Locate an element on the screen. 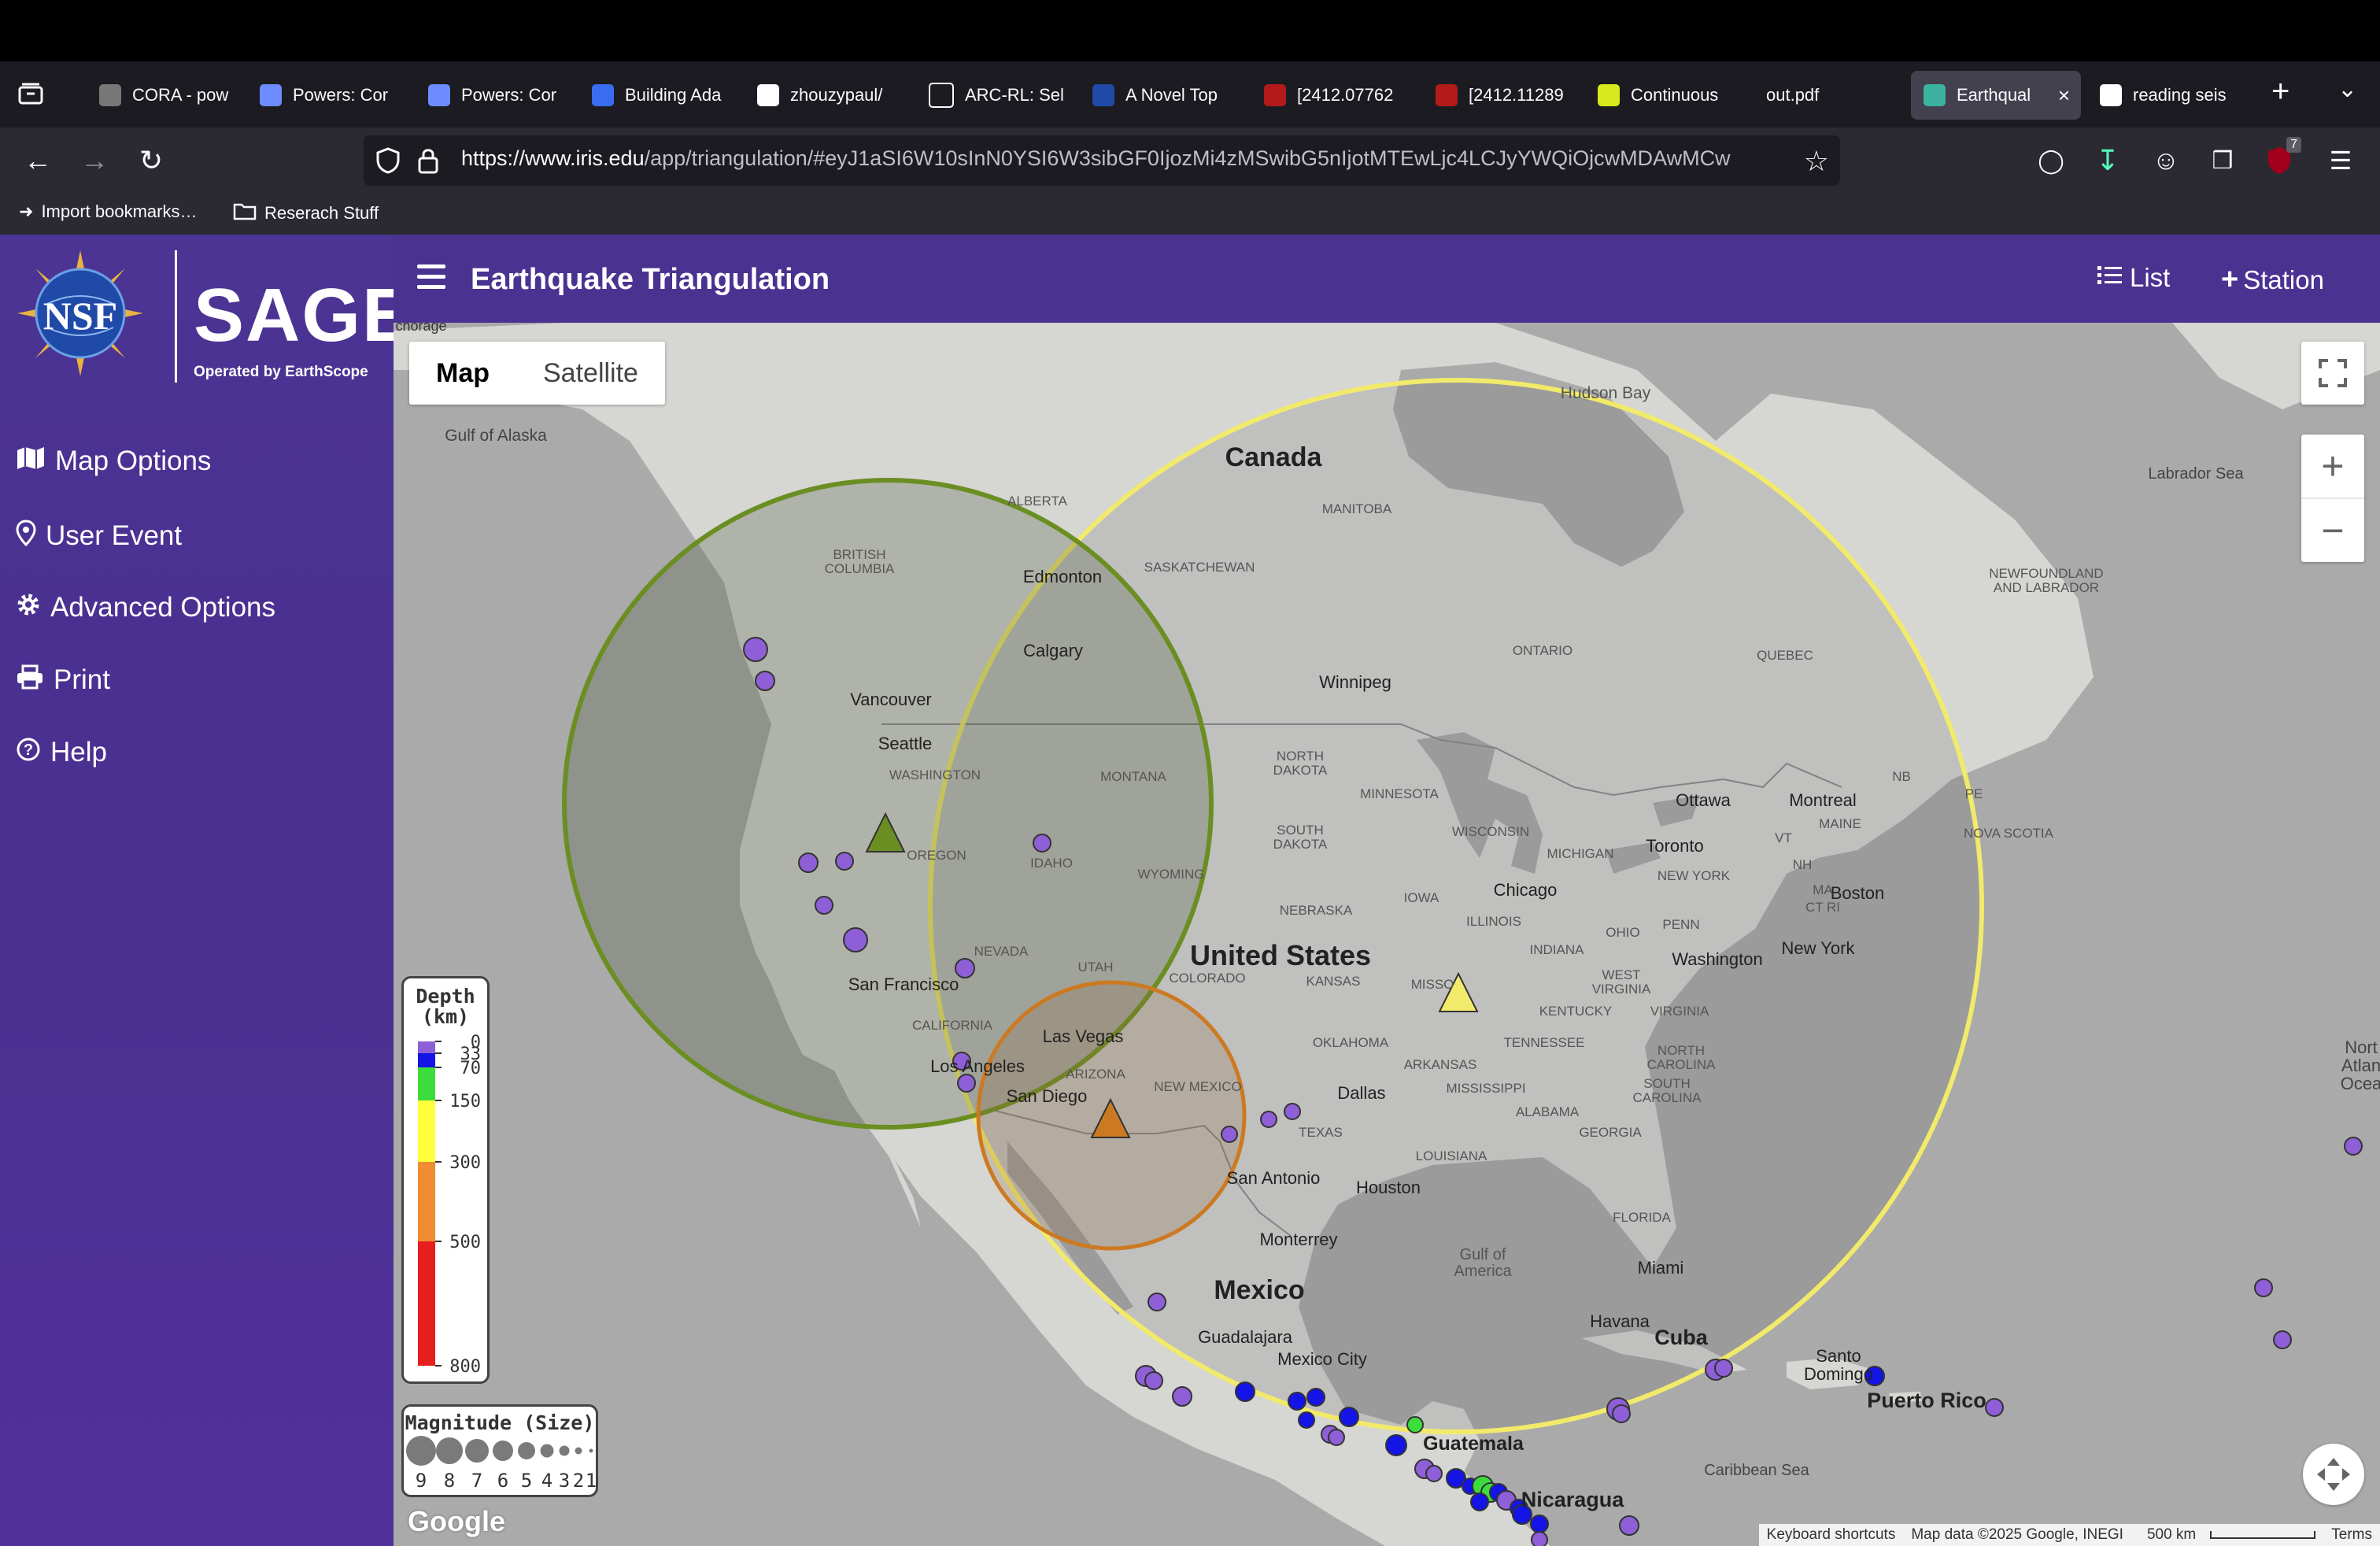 Image resolution: width=2380 pixels, height=1546 pixels. map-label-mexico: Mexico is located at coordinates (1259, 1290).